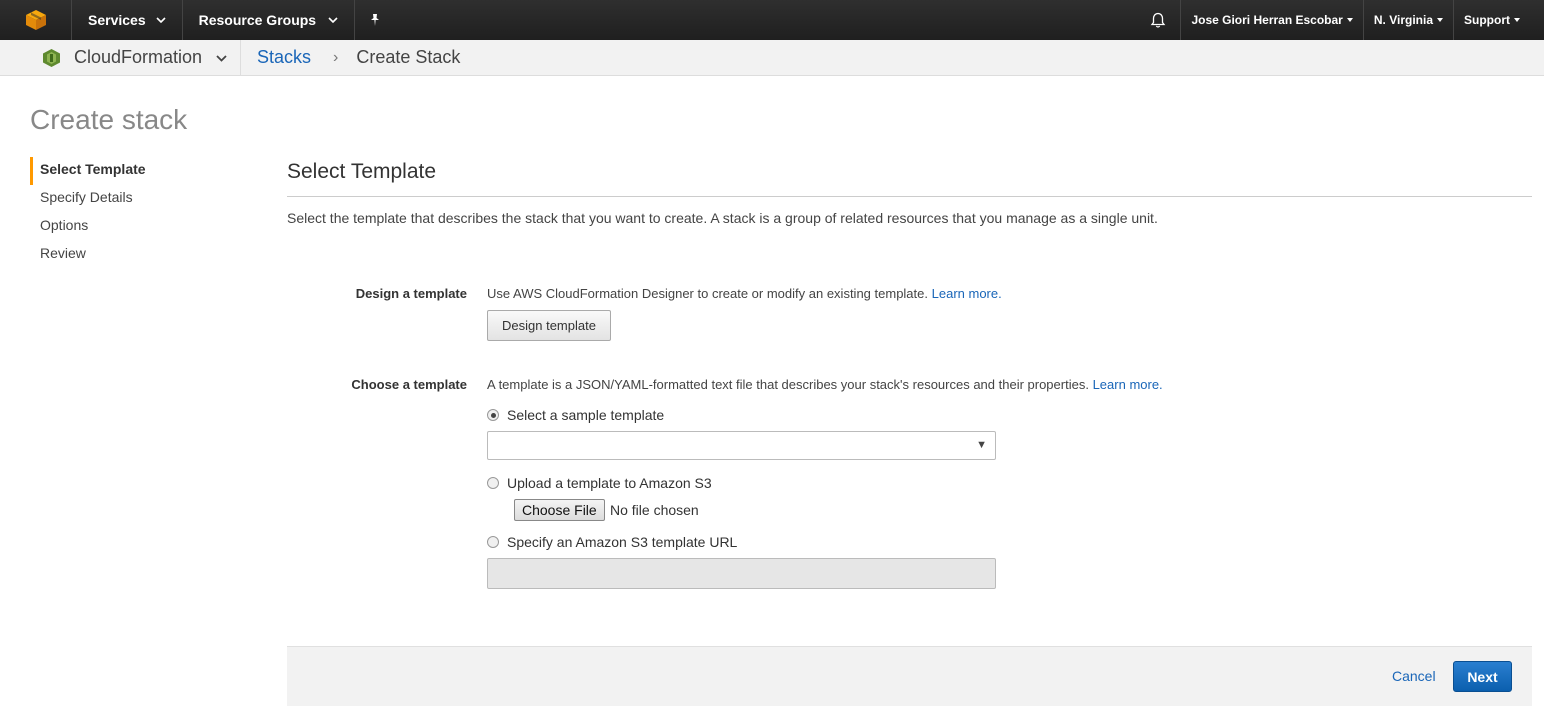  Describe the element at coordinates (741, 445) in the screenshot. I see `sample-template-select: ▼` at that location.